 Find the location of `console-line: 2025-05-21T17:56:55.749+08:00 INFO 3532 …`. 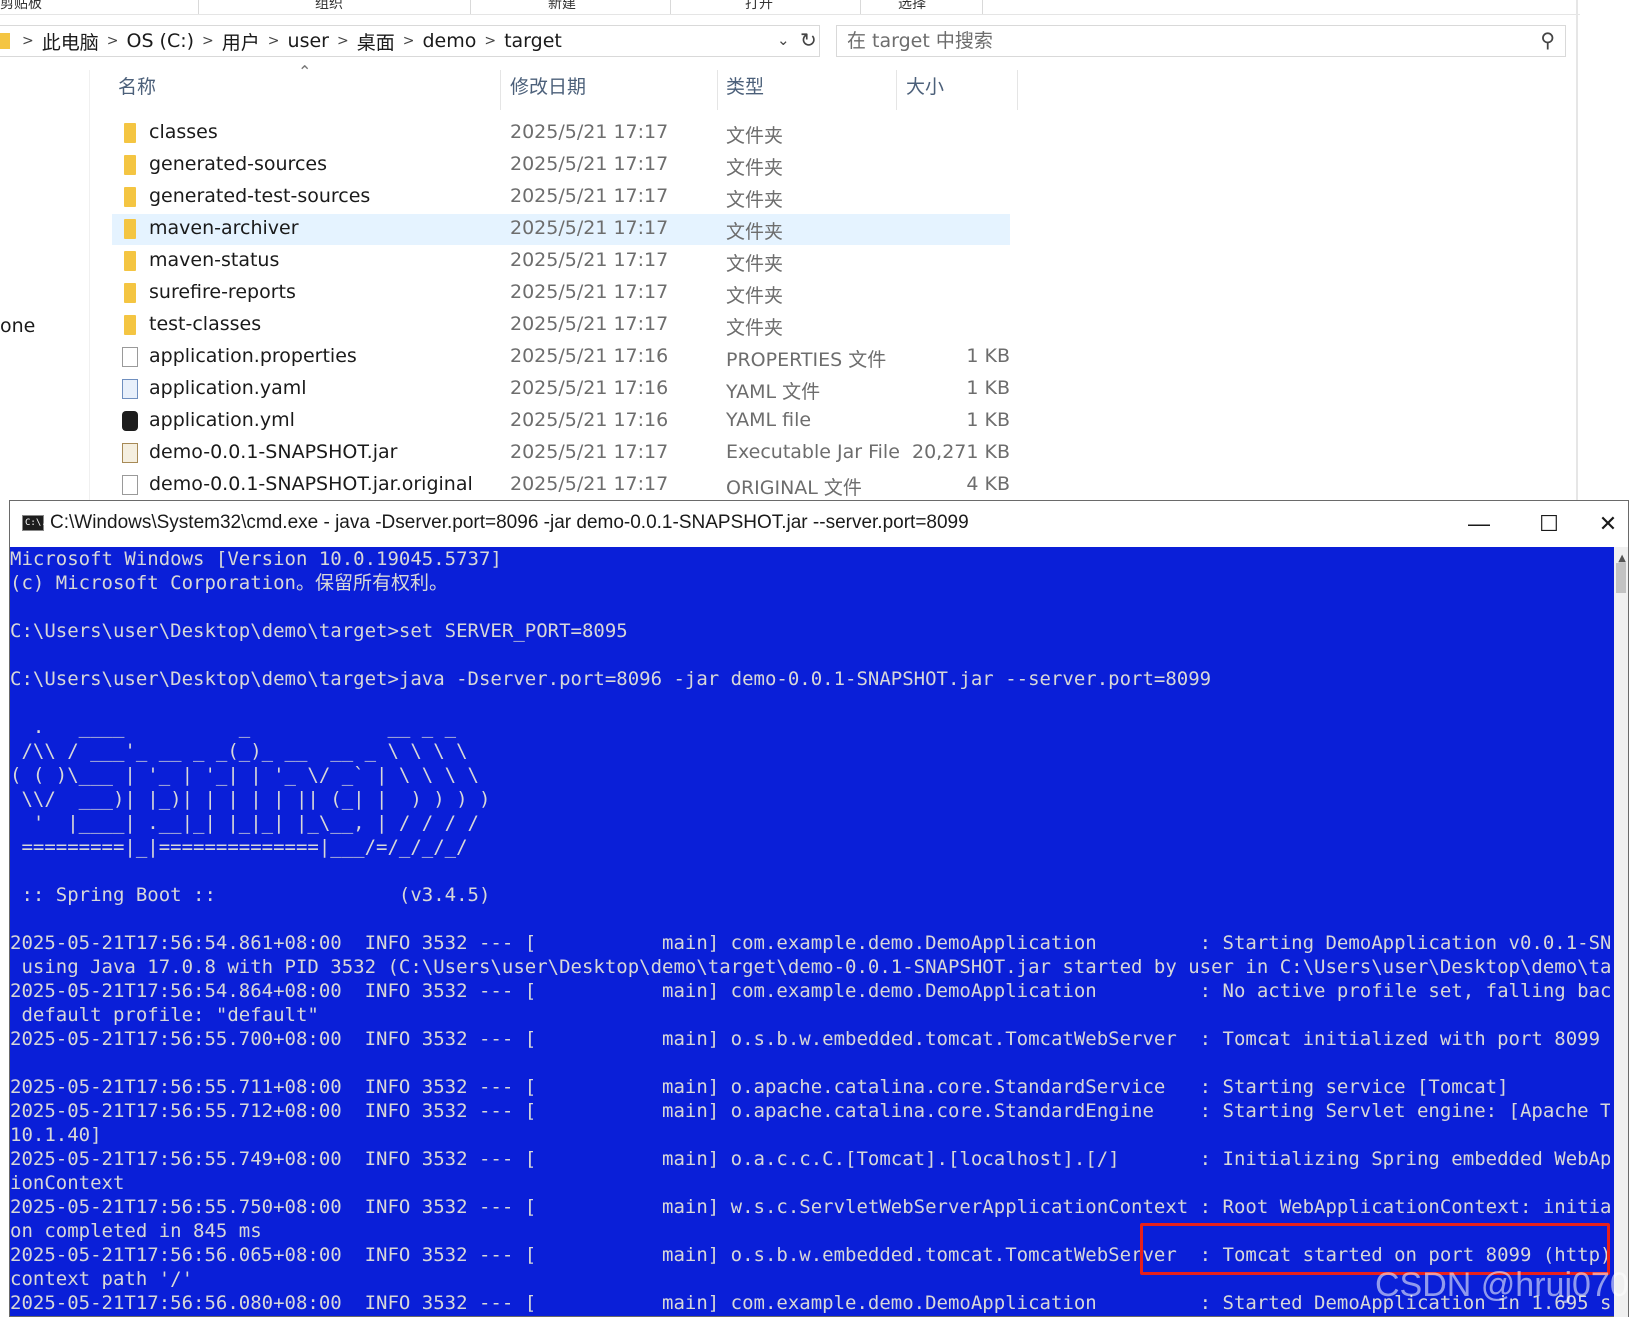

console-line: 2025-05-21T17:56:55.749+08:00 INFO 3532 … is located at coordinates (810, 1159).